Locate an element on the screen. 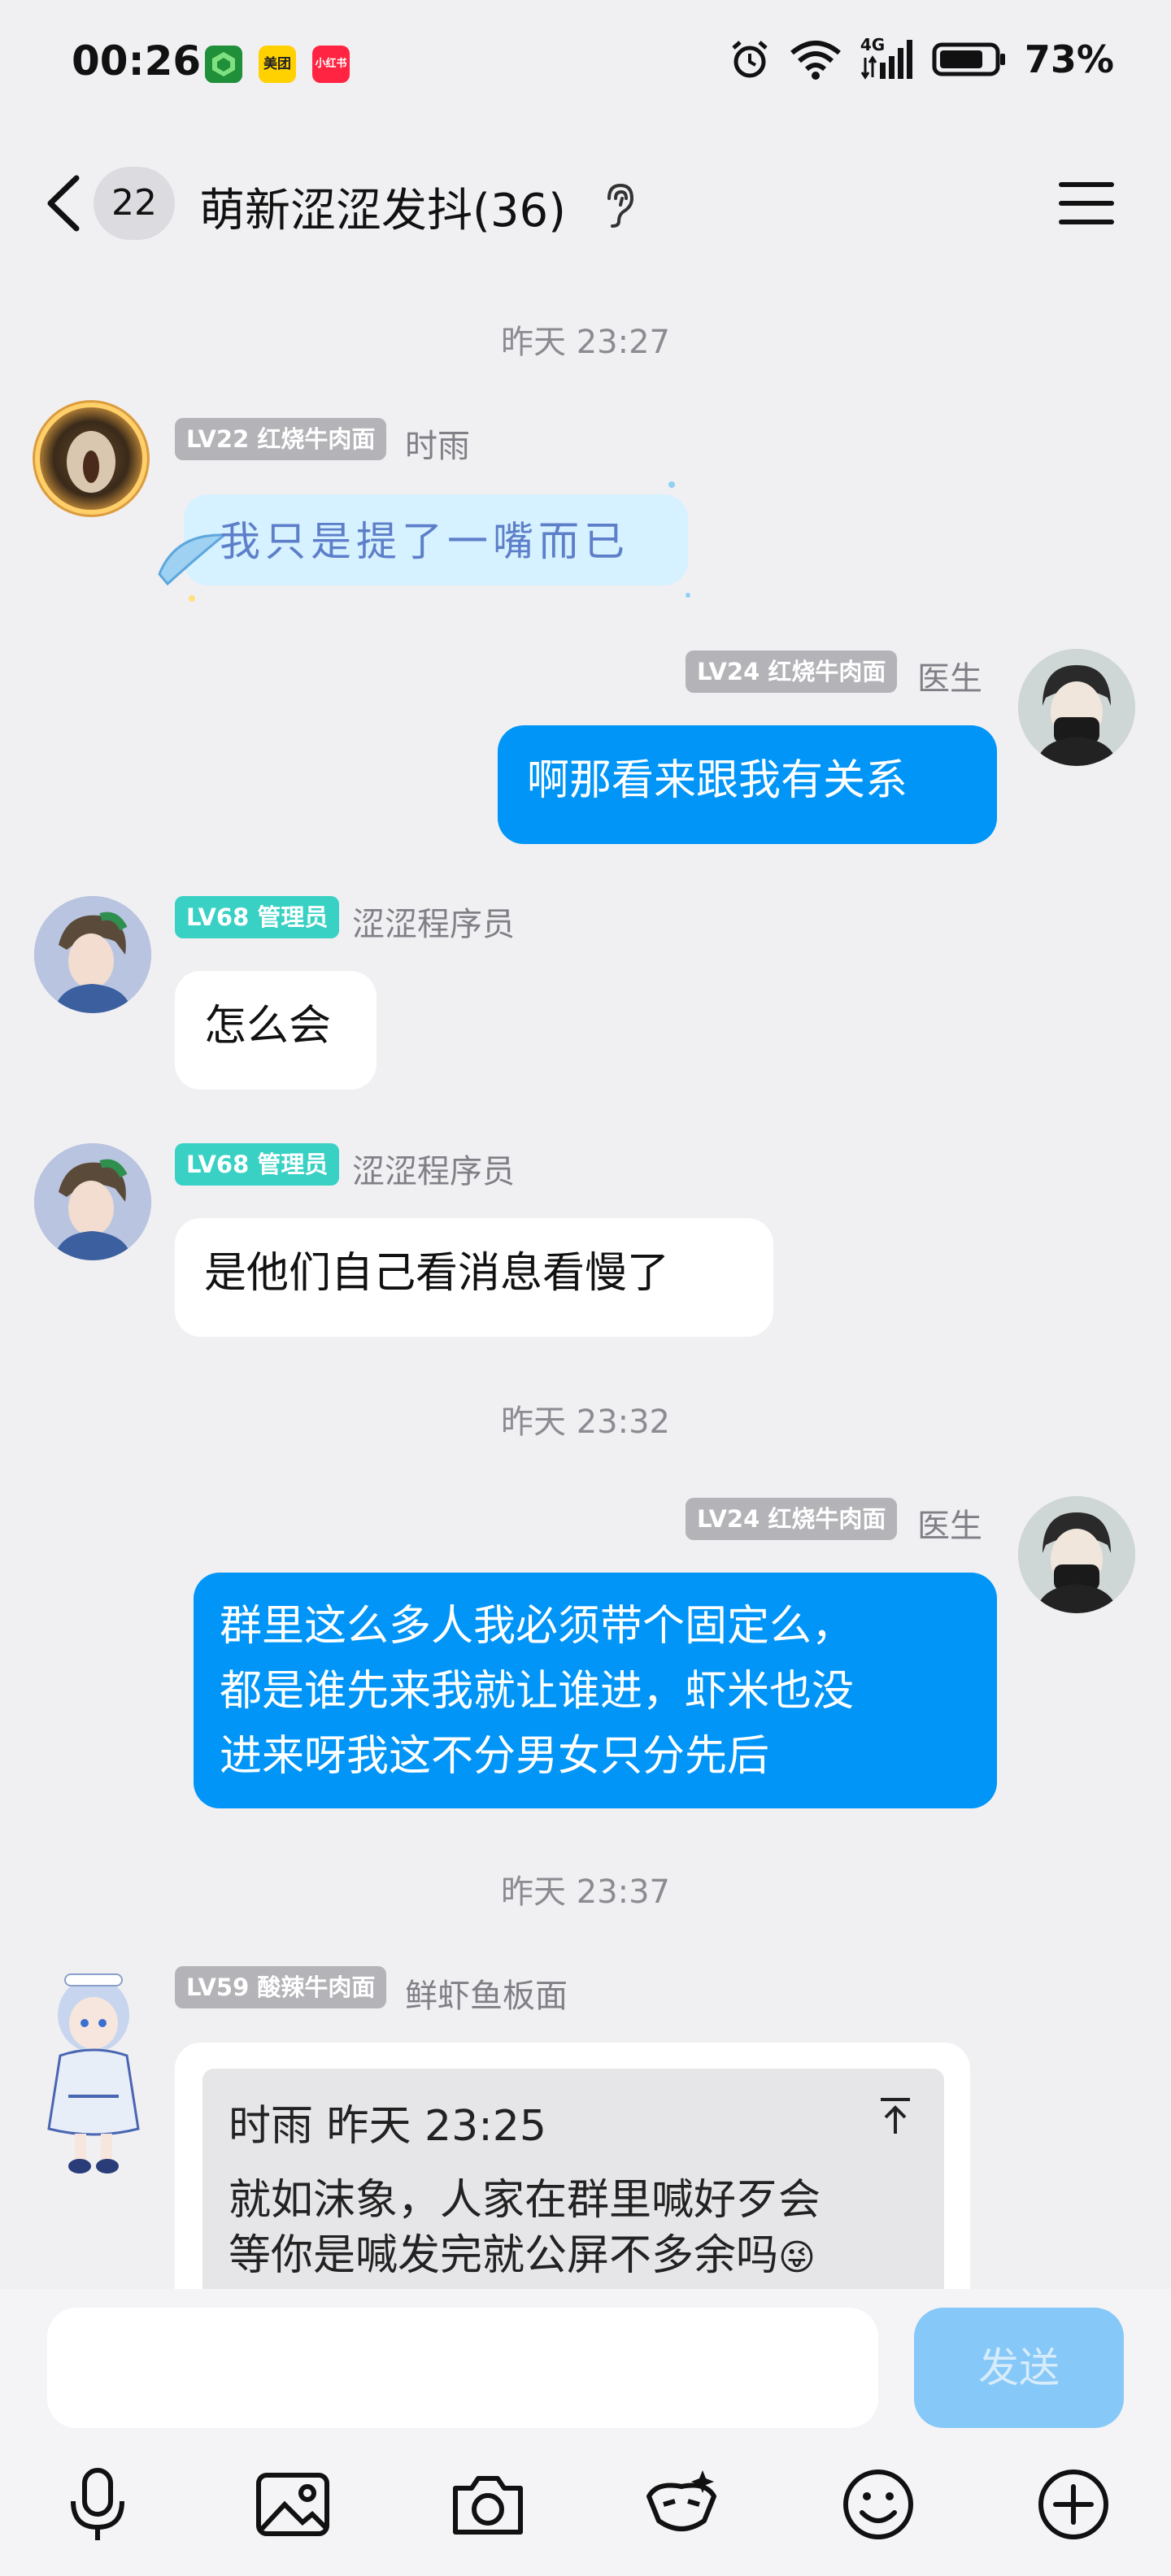 The height and width of the screenshot is (2576, 1171). signal-icon: 4G is located at coordinates (887, 58).